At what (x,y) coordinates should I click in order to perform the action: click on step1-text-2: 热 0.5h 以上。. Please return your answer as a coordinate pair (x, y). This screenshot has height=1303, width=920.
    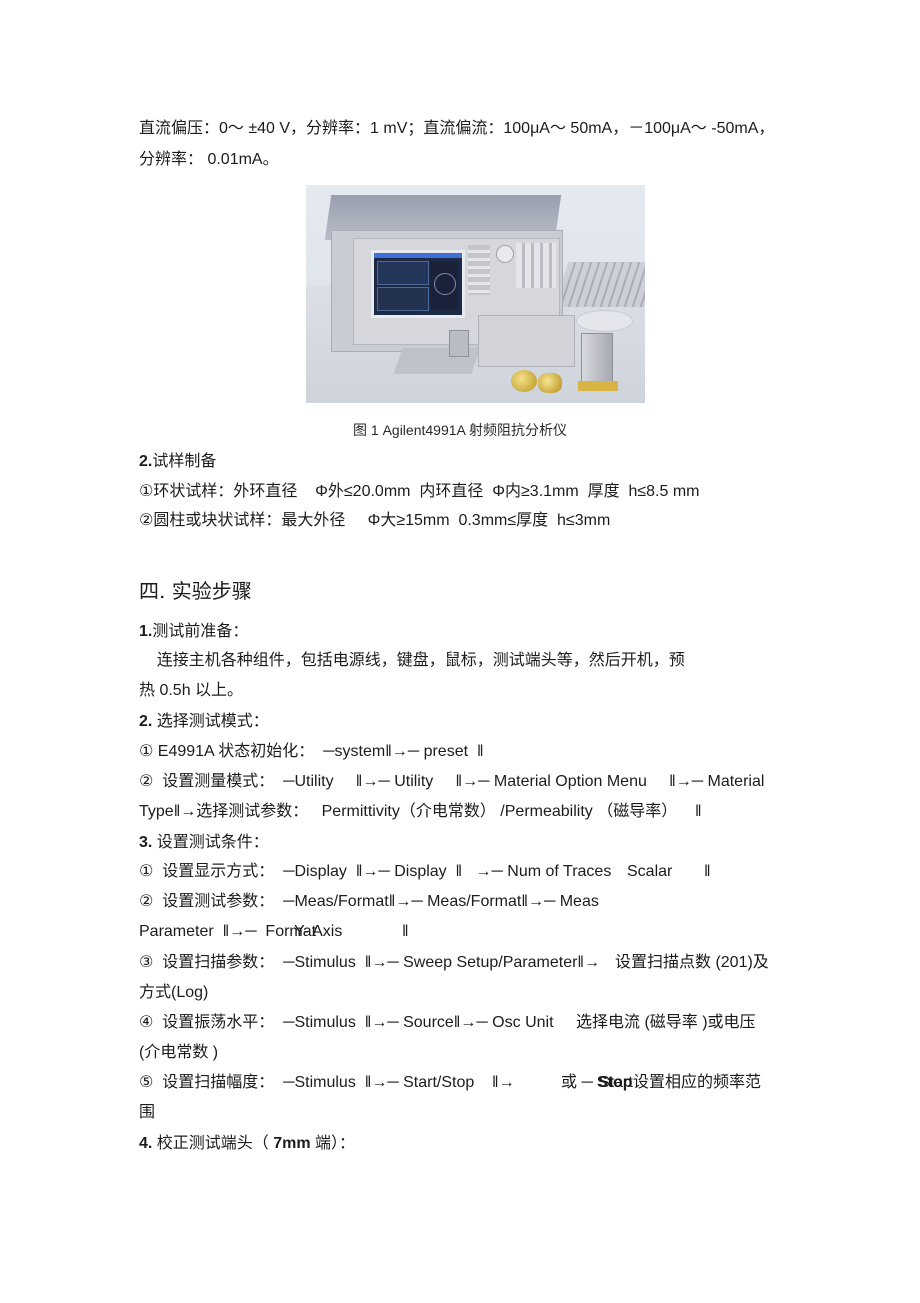
    Looking at the image, I should click on (191, 690).